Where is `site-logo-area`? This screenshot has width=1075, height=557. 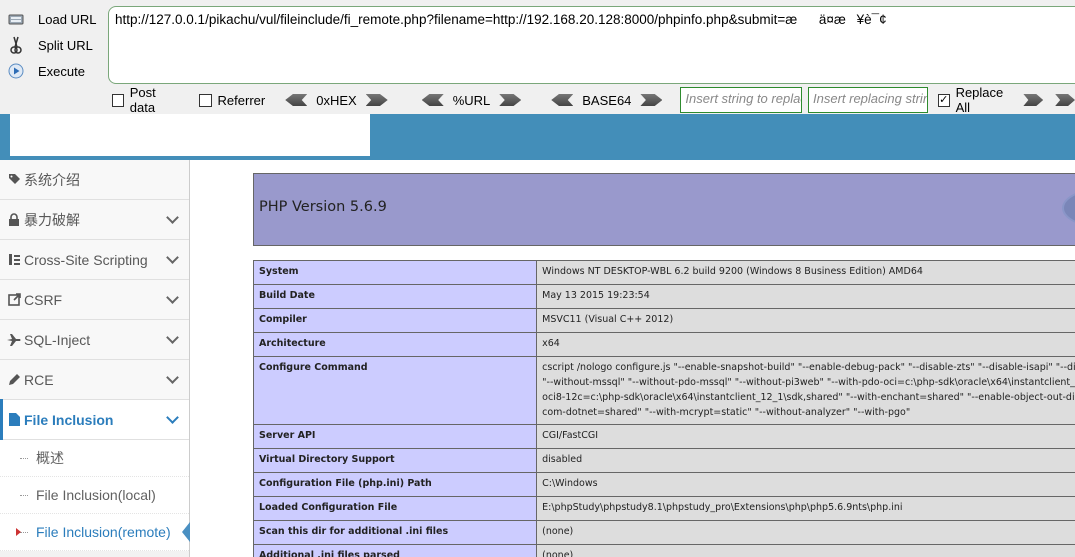
site-logo-area is located at coordinates (190, 135).